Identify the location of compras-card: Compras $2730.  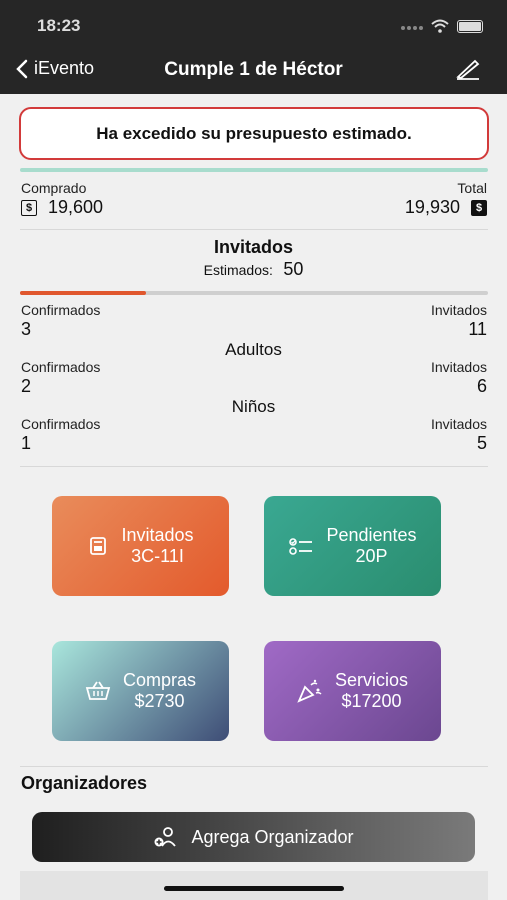
(140, 691).